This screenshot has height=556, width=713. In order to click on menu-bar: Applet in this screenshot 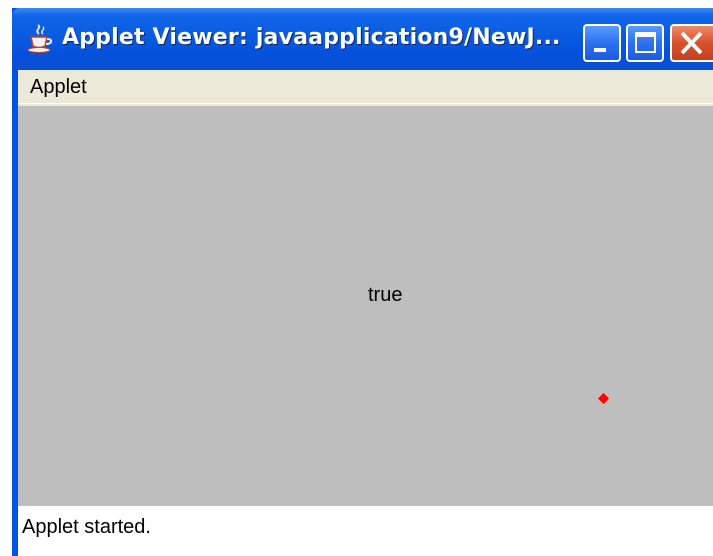, I will do `click(365, 87)`.